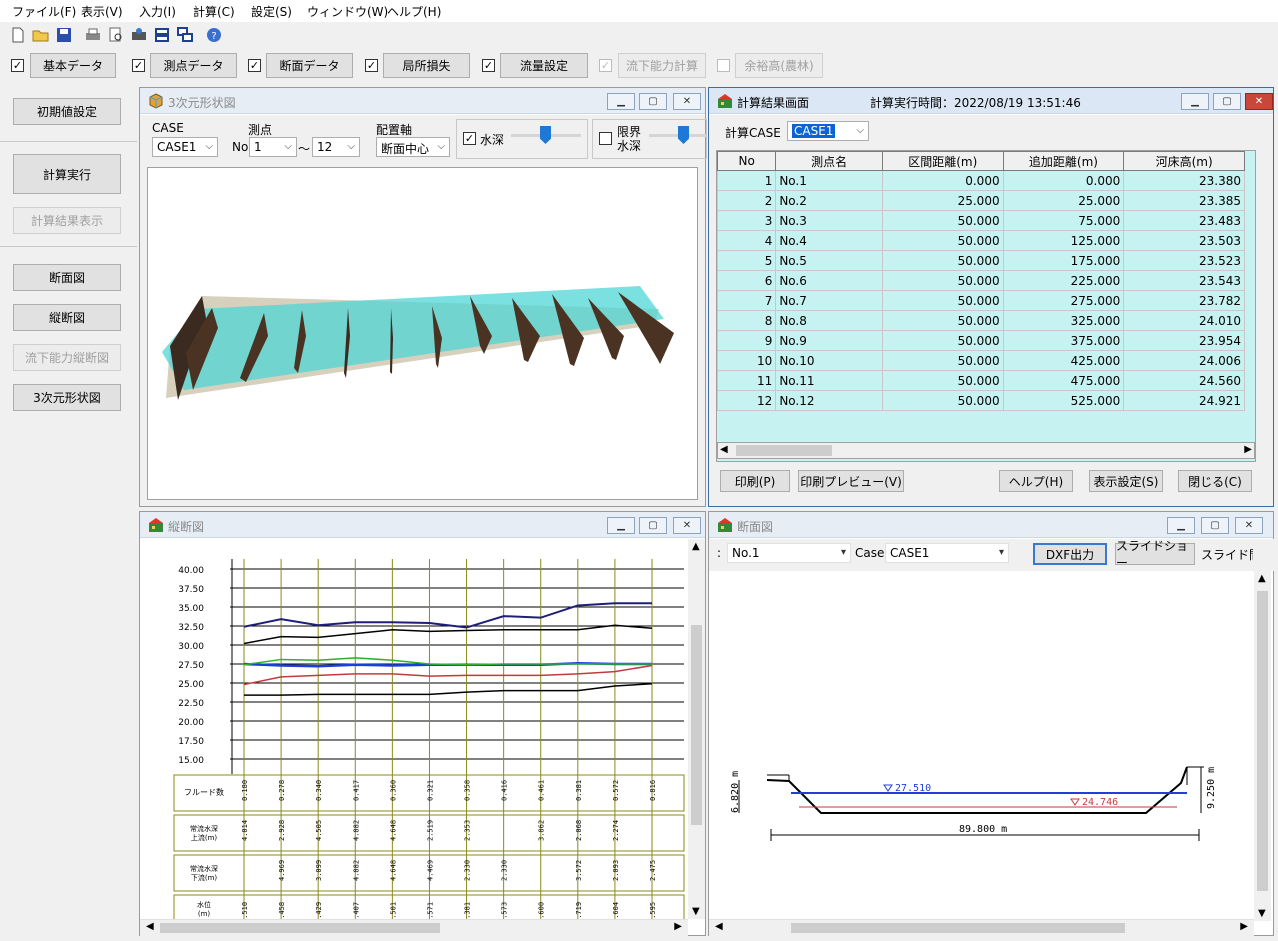  I want to click on results-hscrollbar: ◀ ▶, so click(986, 450).